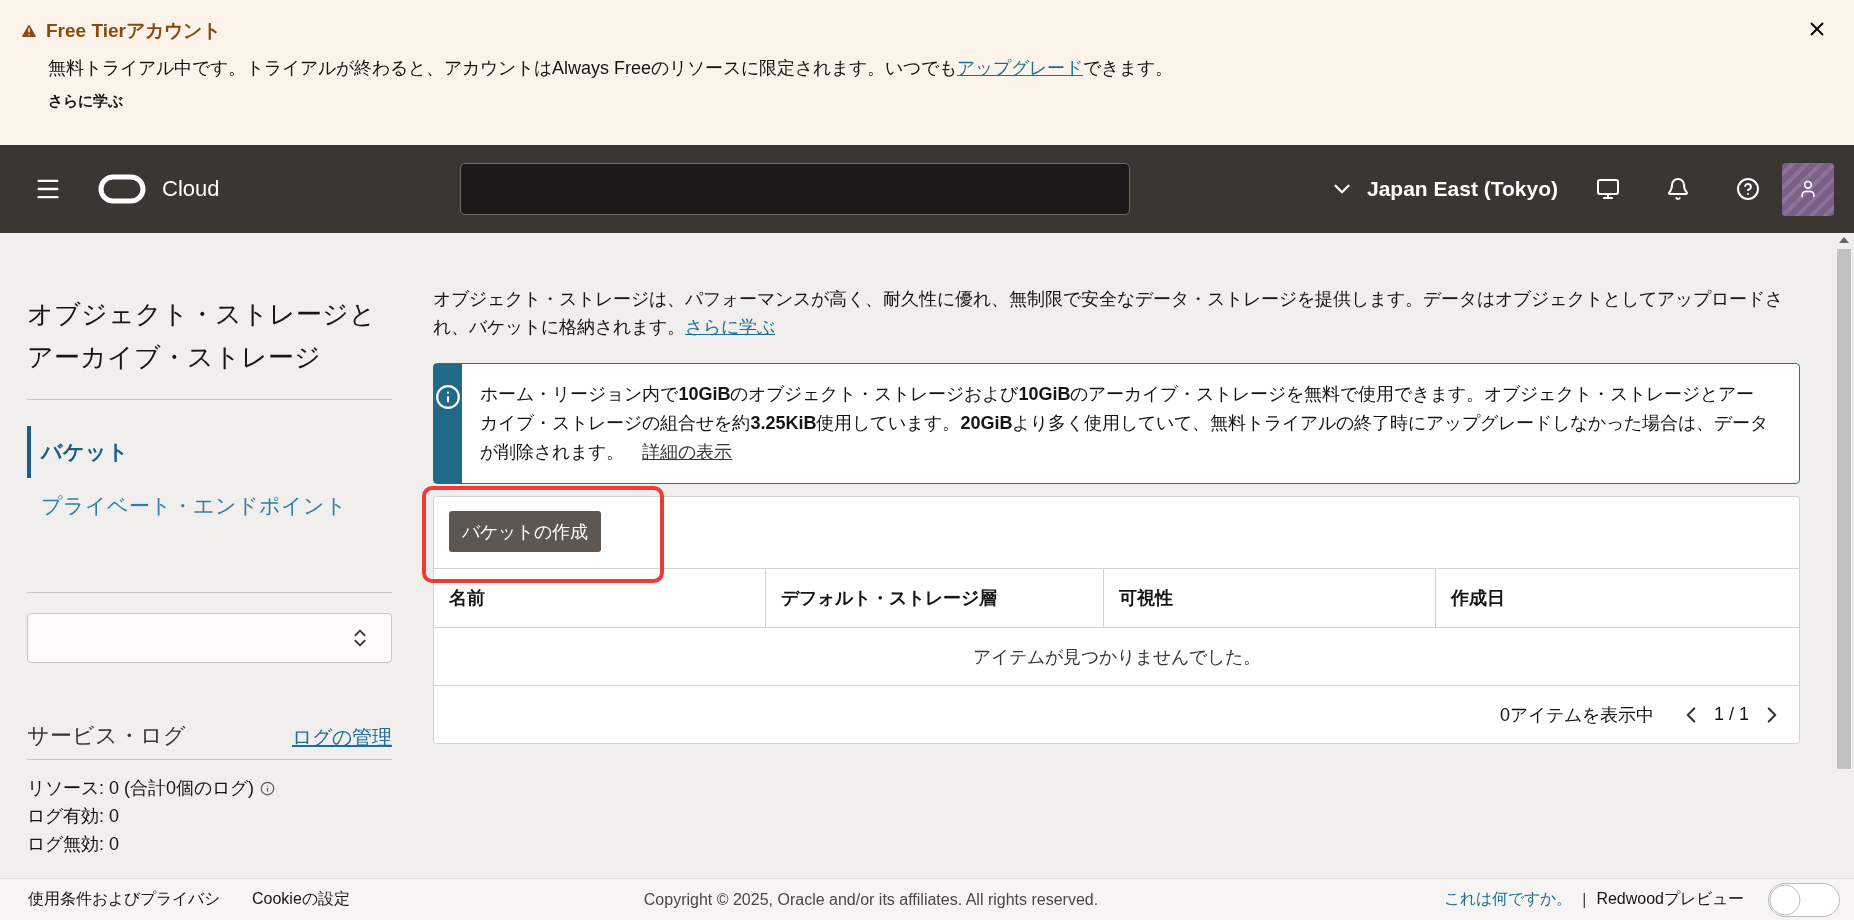  I want to click on disabled-stat: ログ無効: 0, so click(73, 844).